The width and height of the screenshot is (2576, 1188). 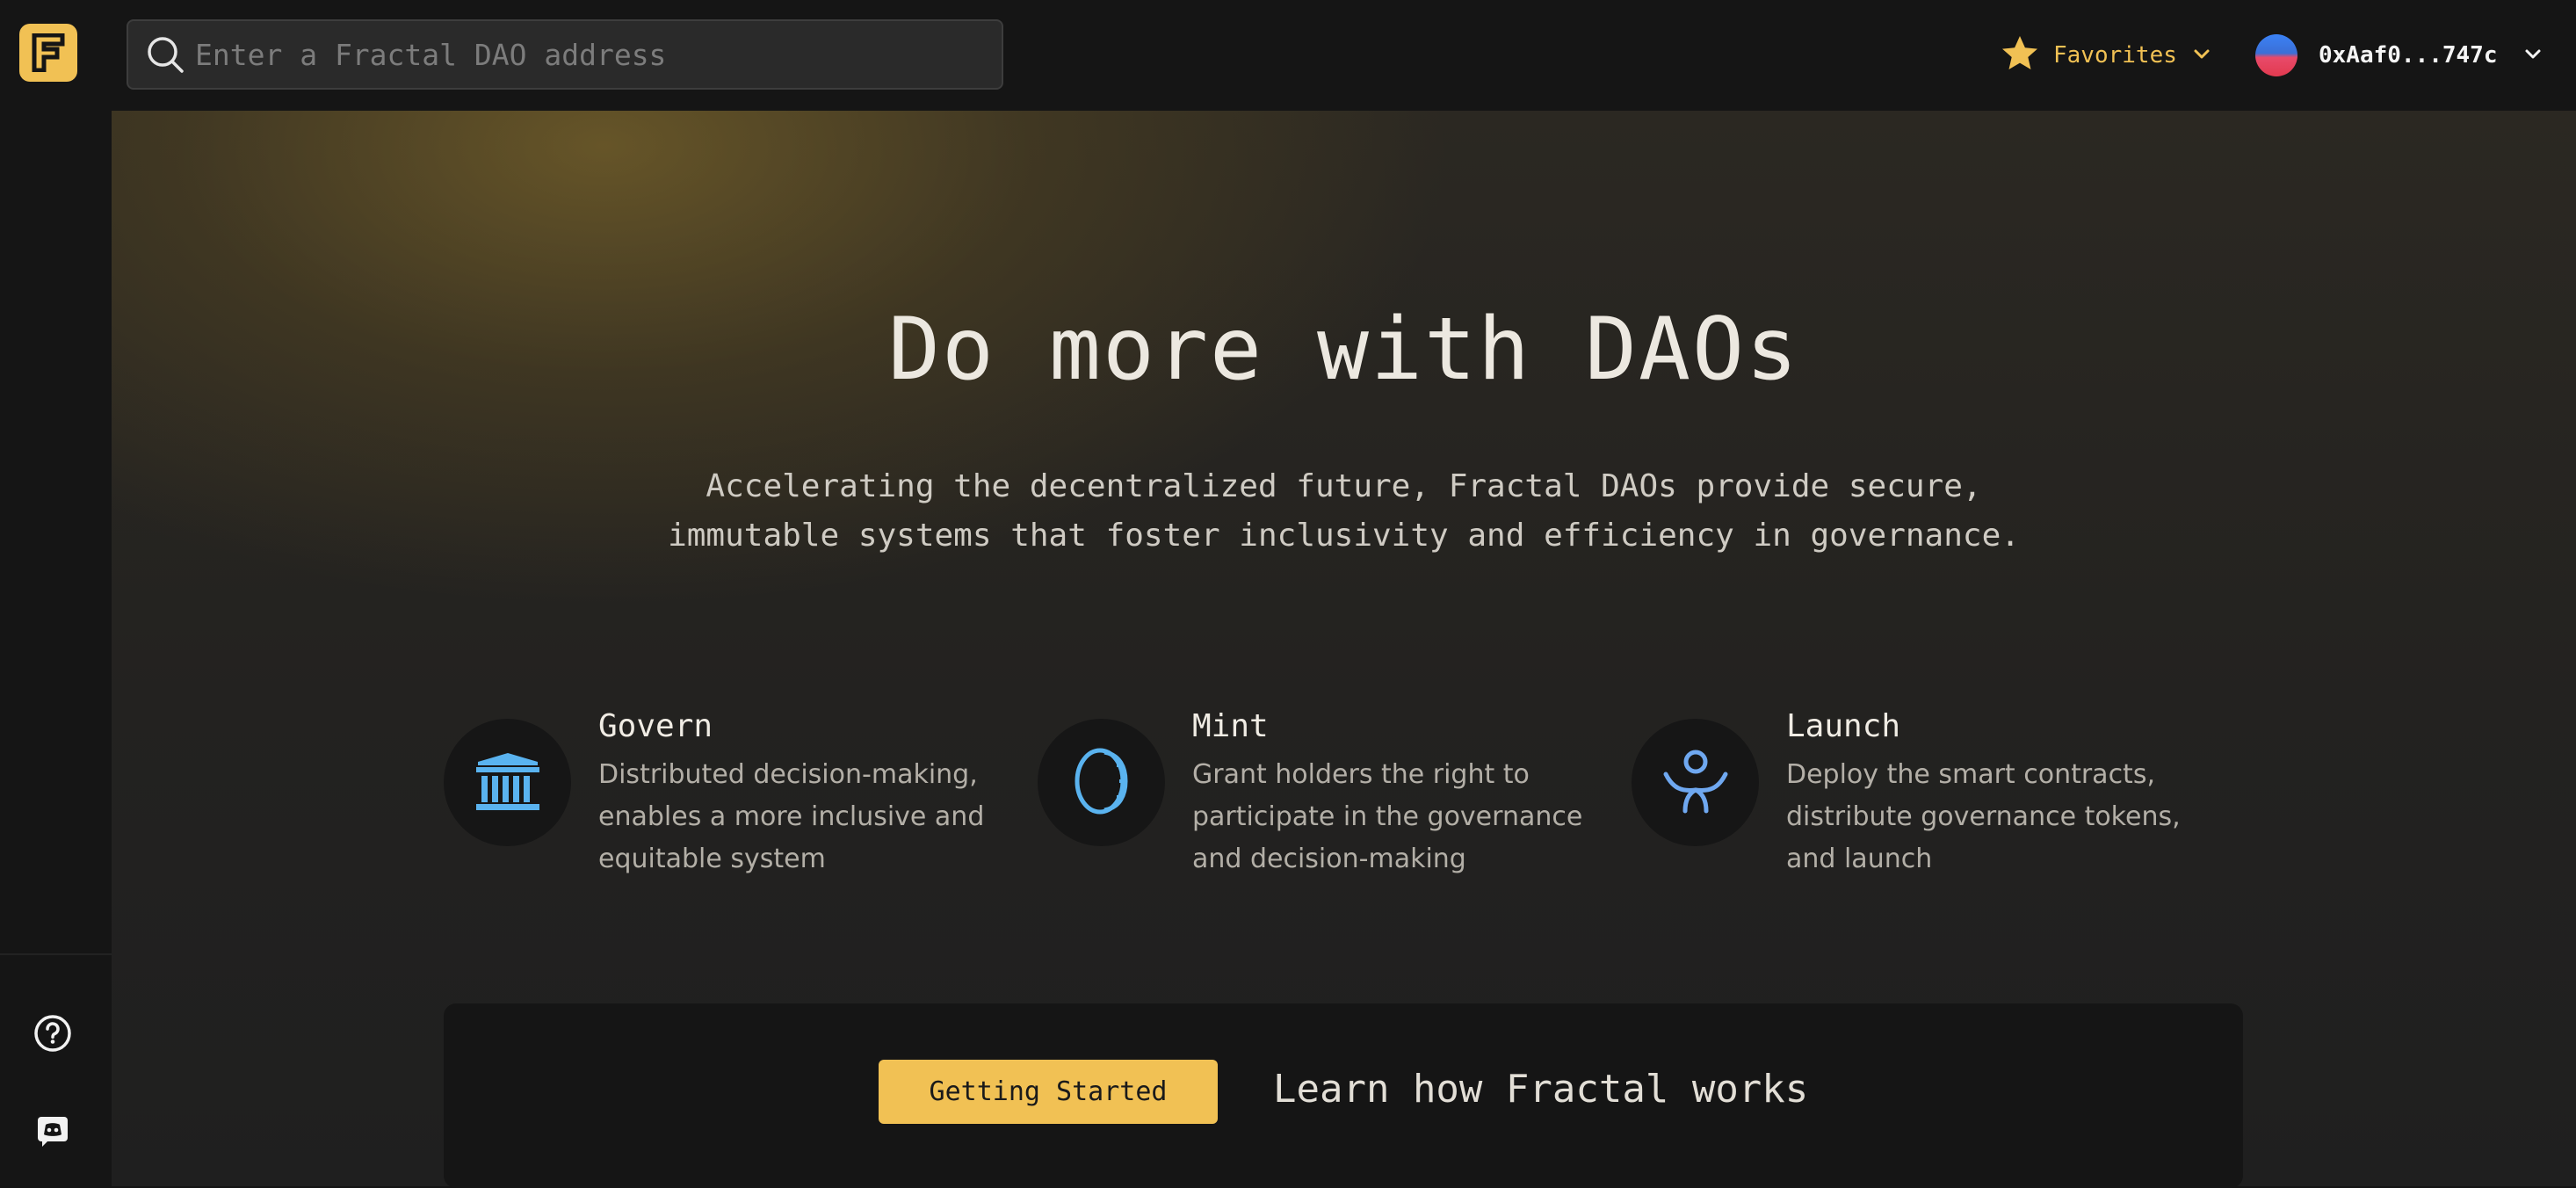 What do you see at coordinates (56, 593) in the screenshot?
I see `sidebar` at bounding box center [56, 593].